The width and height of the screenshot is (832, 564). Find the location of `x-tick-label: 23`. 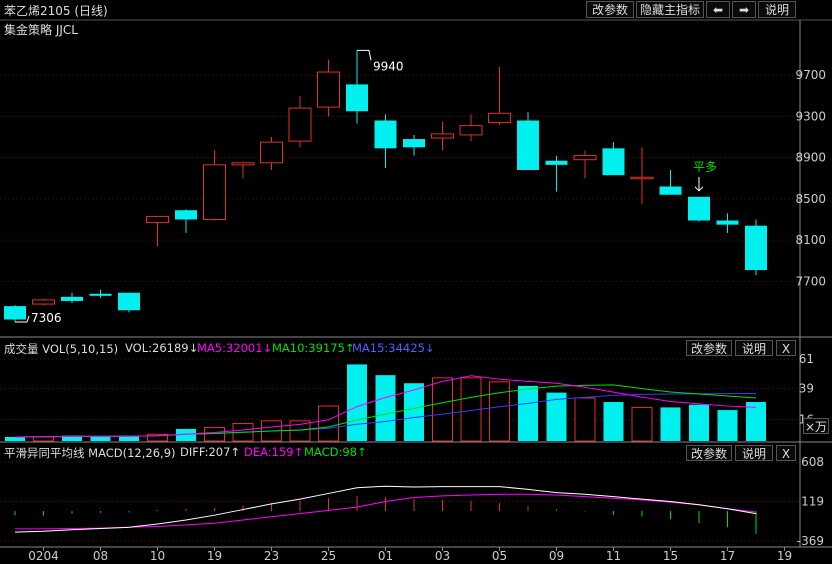

x-tick-label: 23 is located at coordinates (271, 556).